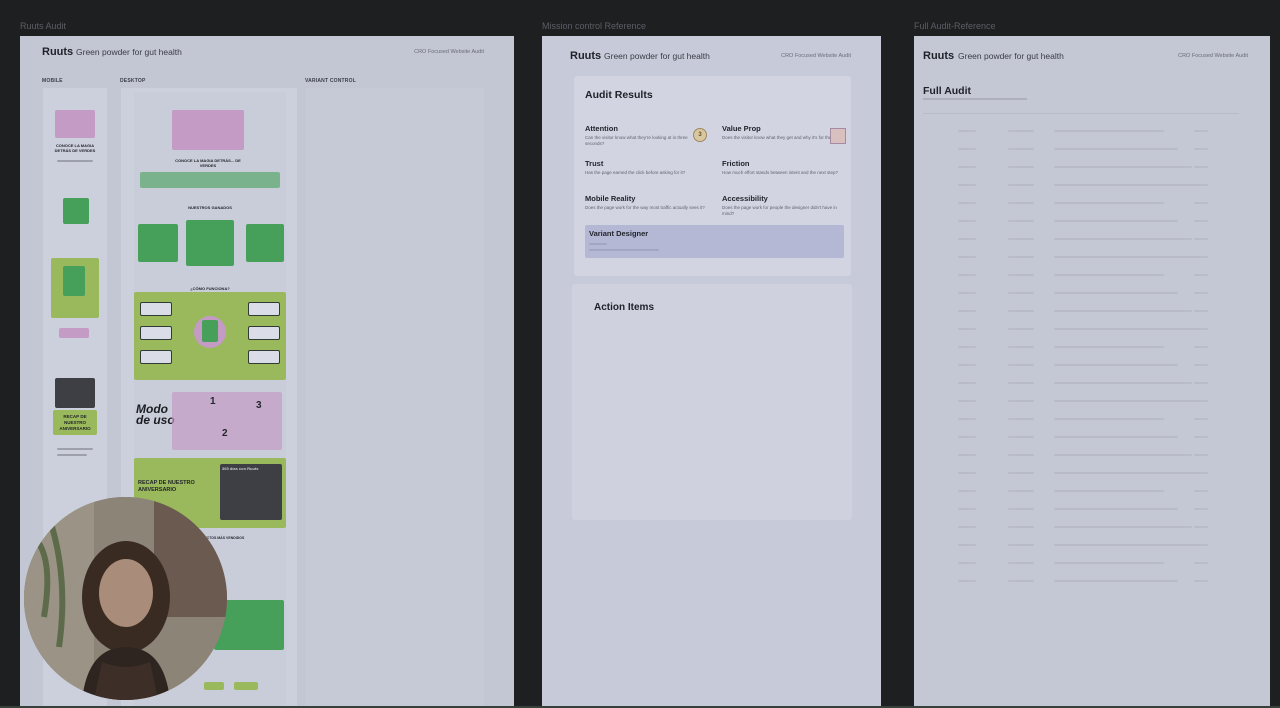 The width and height of the screenshot is (1280, 708). Describe the element at coordinates (43, 26) in the screenshot. I see `frame-label-audit: Ruuts Audit` at that location.